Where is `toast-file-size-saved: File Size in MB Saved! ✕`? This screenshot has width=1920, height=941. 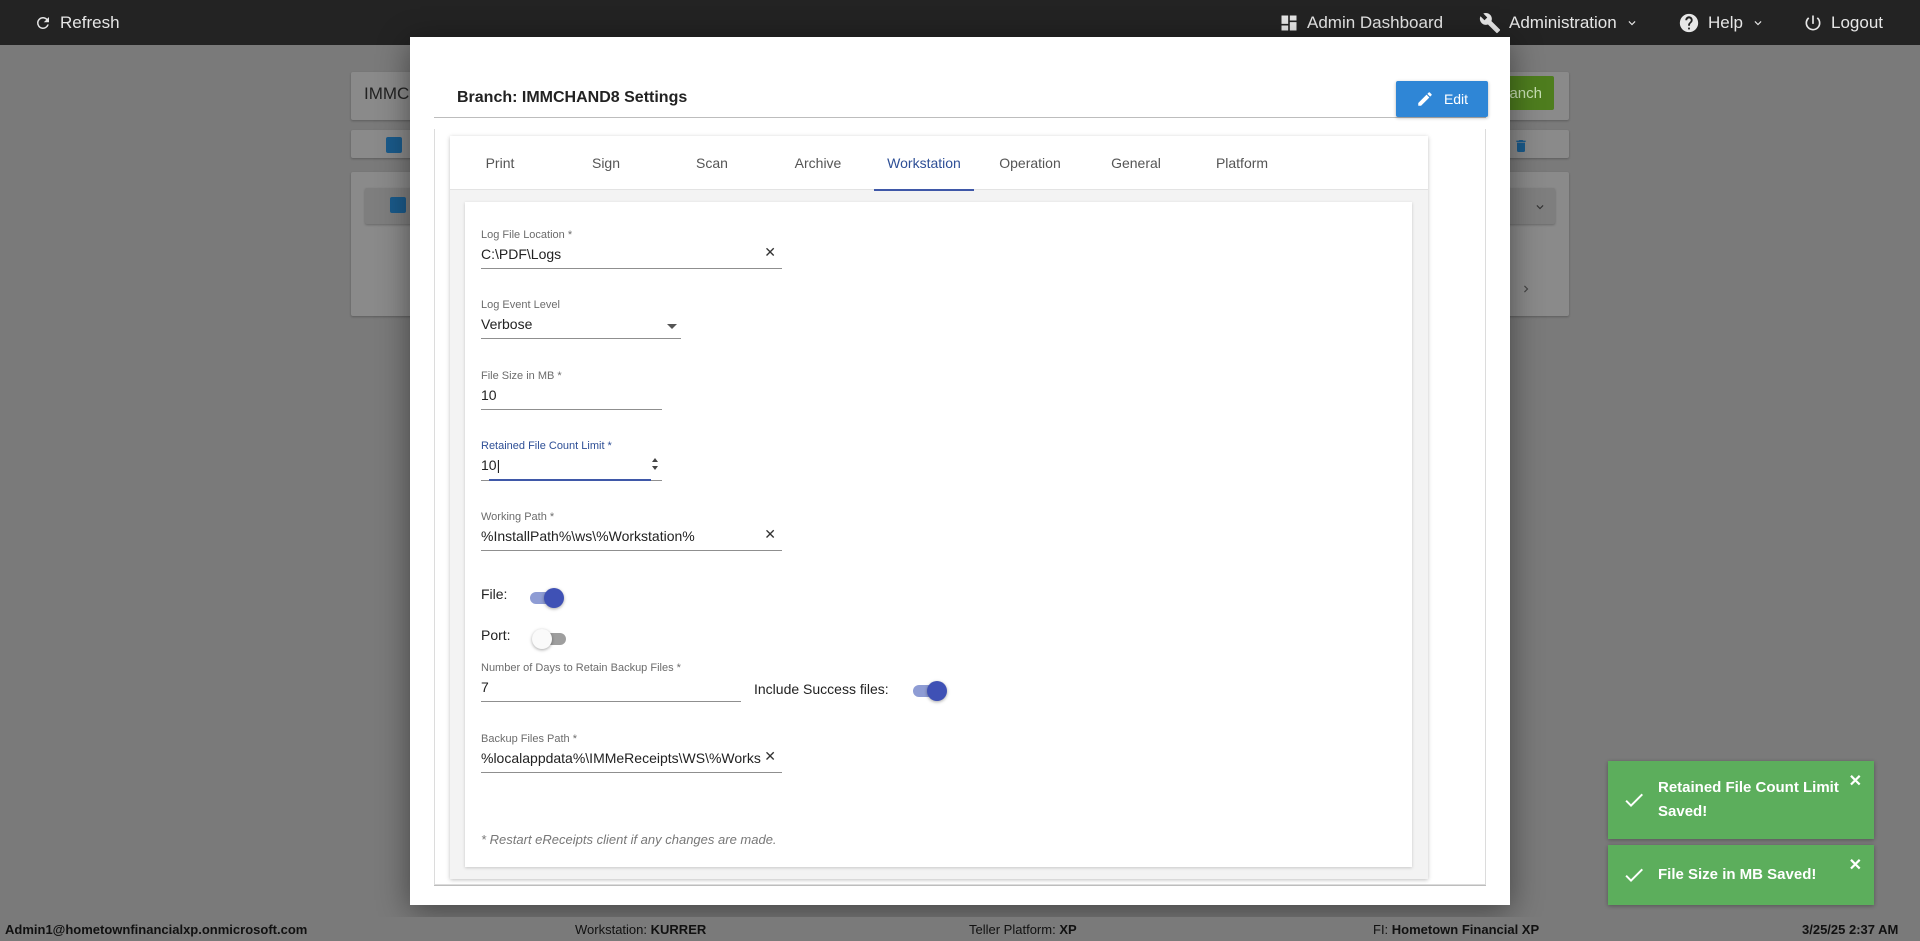
toast-file-size-saved: File Size in MB Saved! ✕ is located at coordinates (1741, 875).